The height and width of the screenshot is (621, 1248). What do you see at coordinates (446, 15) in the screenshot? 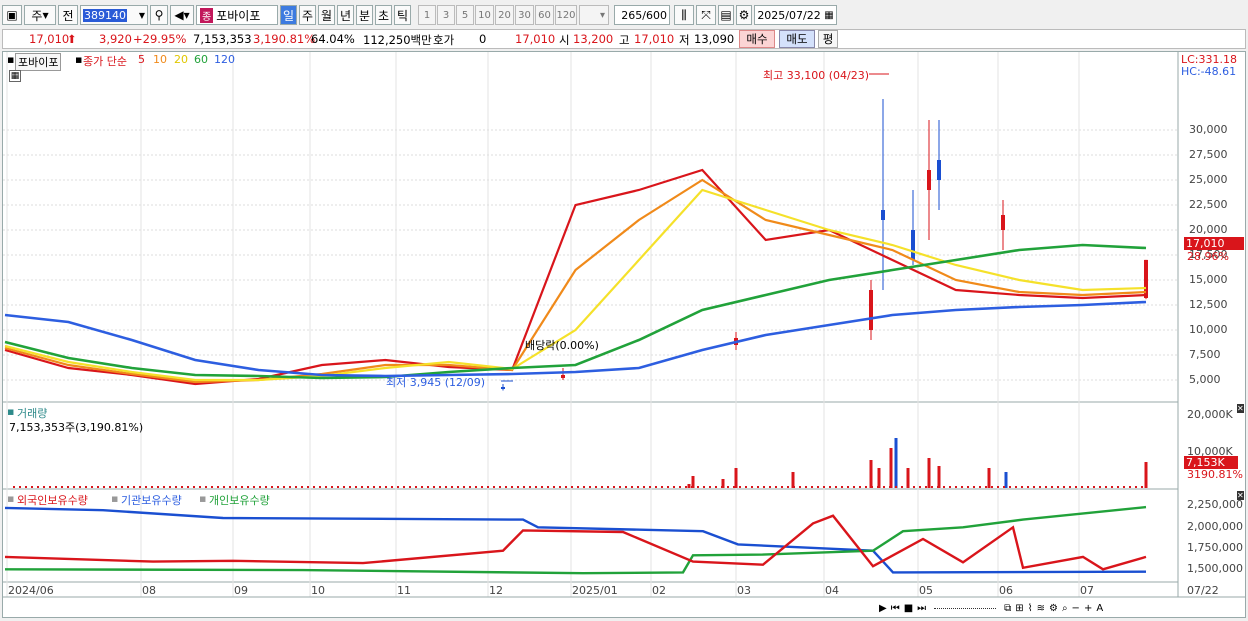
I see `interval-3: 3` at bounding box center [446, 15].